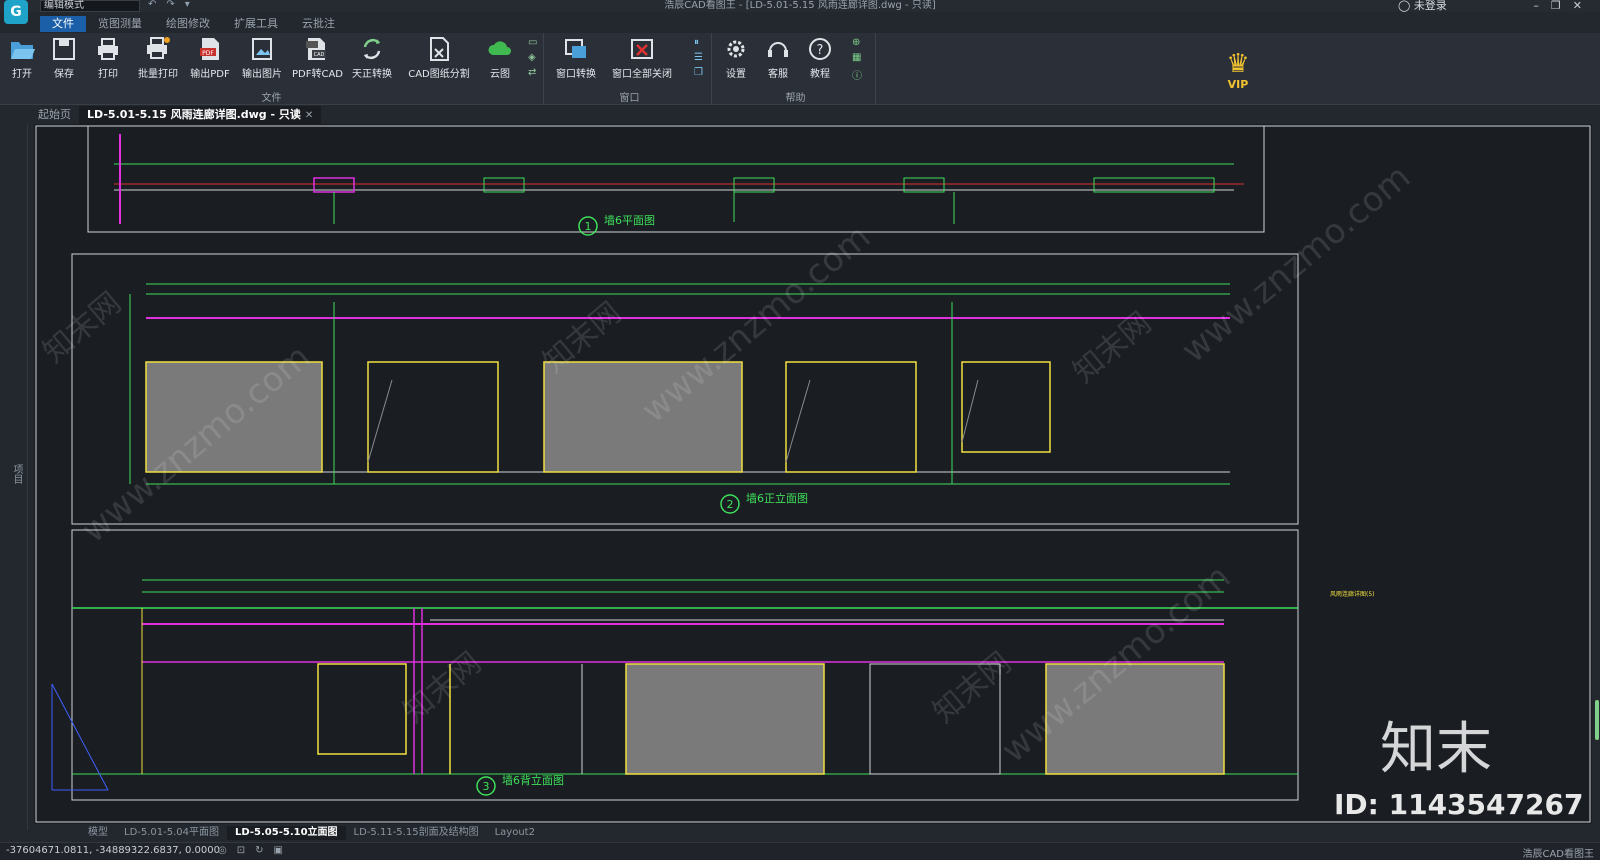  Describe the element at coordinates (575, 48) in the screenshot. I see `window-switch-icon` at that location.